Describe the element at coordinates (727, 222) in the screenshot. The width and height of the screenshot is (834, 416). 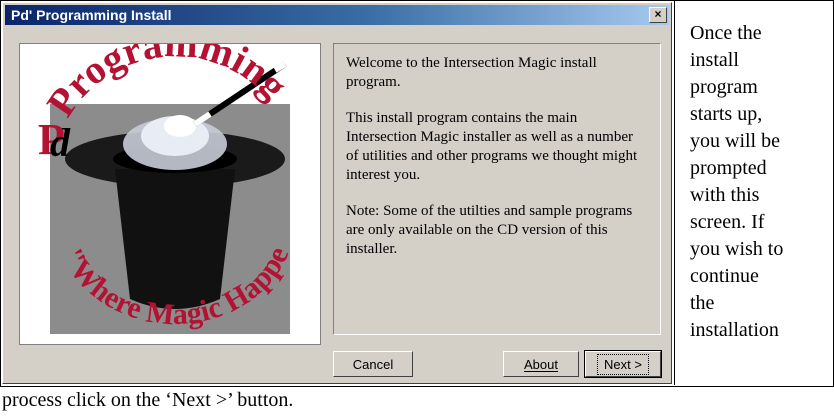
I see `side-text-line: screen. If` at that location.